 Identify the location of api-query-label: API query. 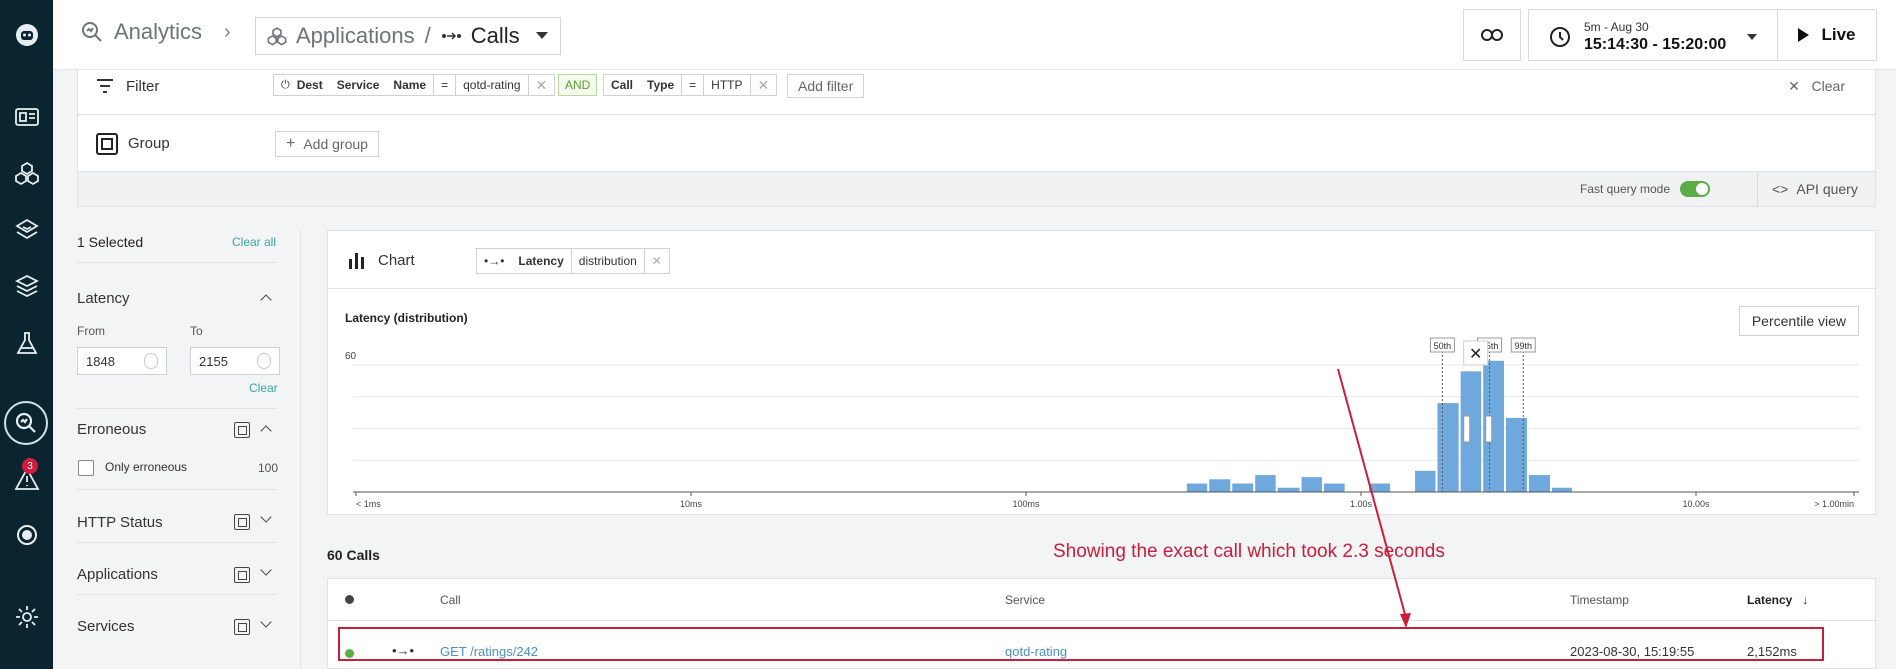
(1827, 189).